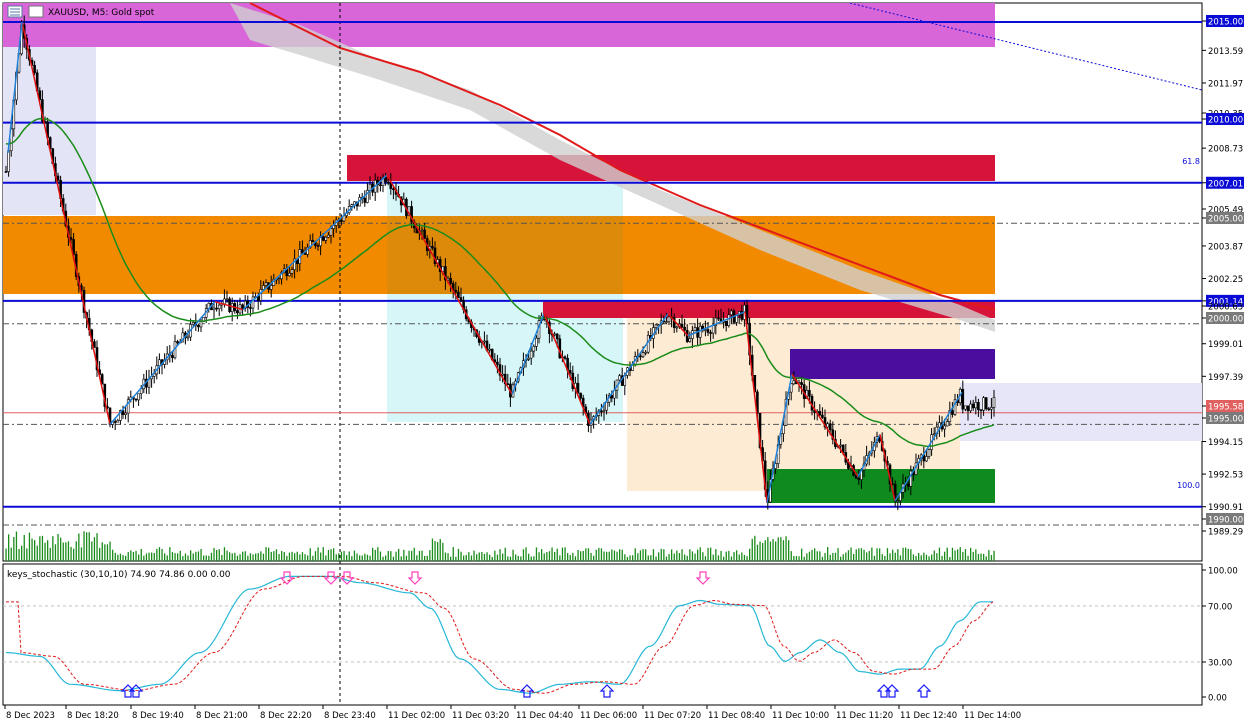 This screenshot has width=1252, height=726. I want to click on time-tick-label: 11 Dec 03:20, so click(480, 716).